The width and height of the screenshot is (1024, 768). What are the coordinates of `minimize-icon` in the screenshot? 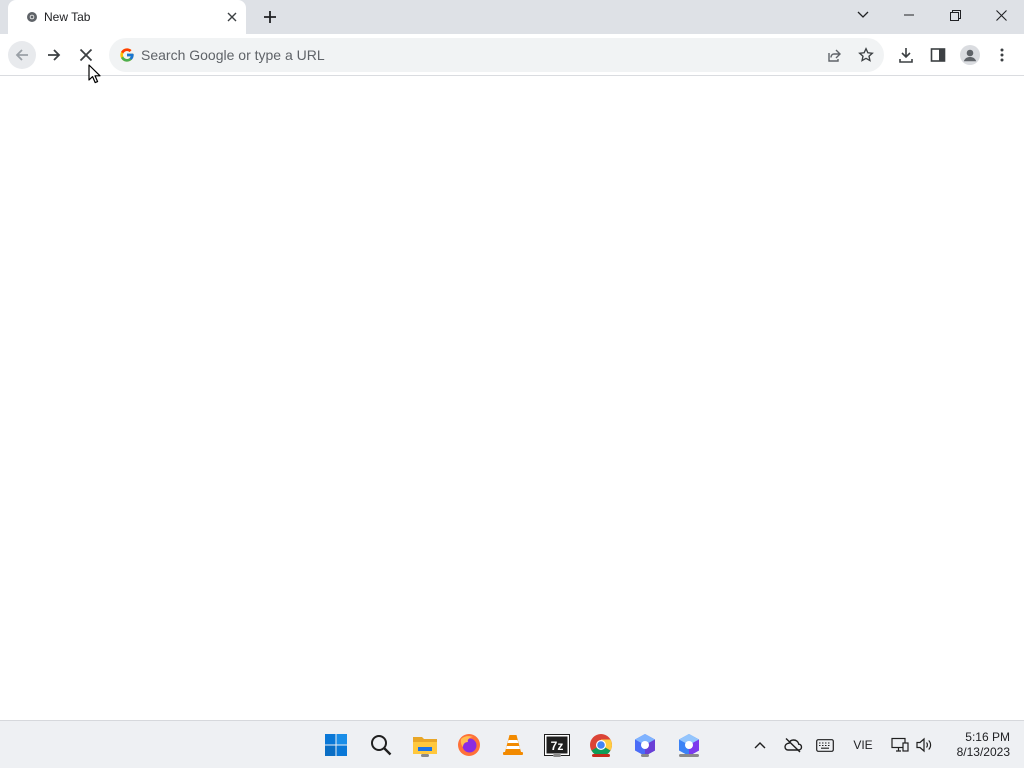 It's located at (909, 15).